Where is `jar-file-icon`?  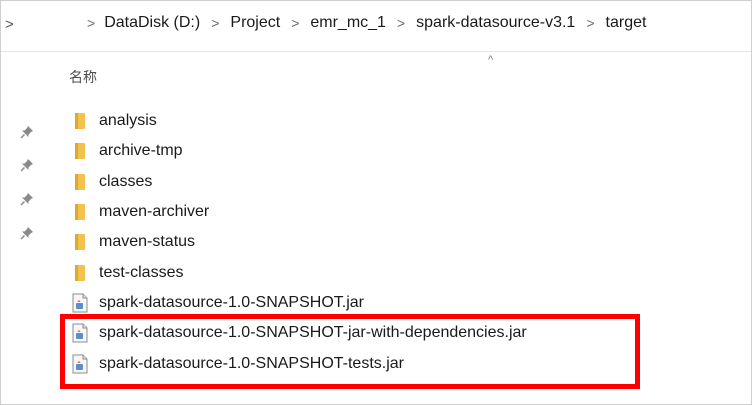 jar-file-icon is located at coordinates (80, 303).